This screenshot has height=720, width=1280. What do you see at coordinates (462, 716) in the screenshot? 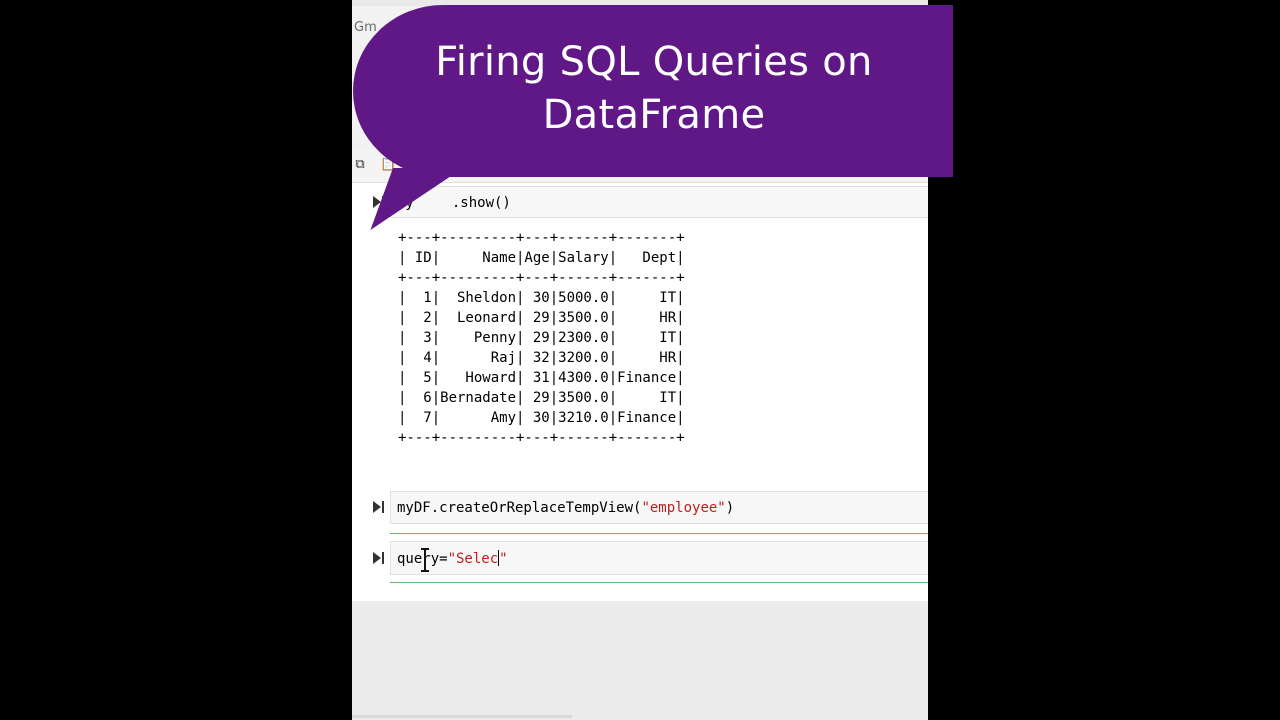
I see `horizontal-scrollbar` at bounding box center [462, 716].